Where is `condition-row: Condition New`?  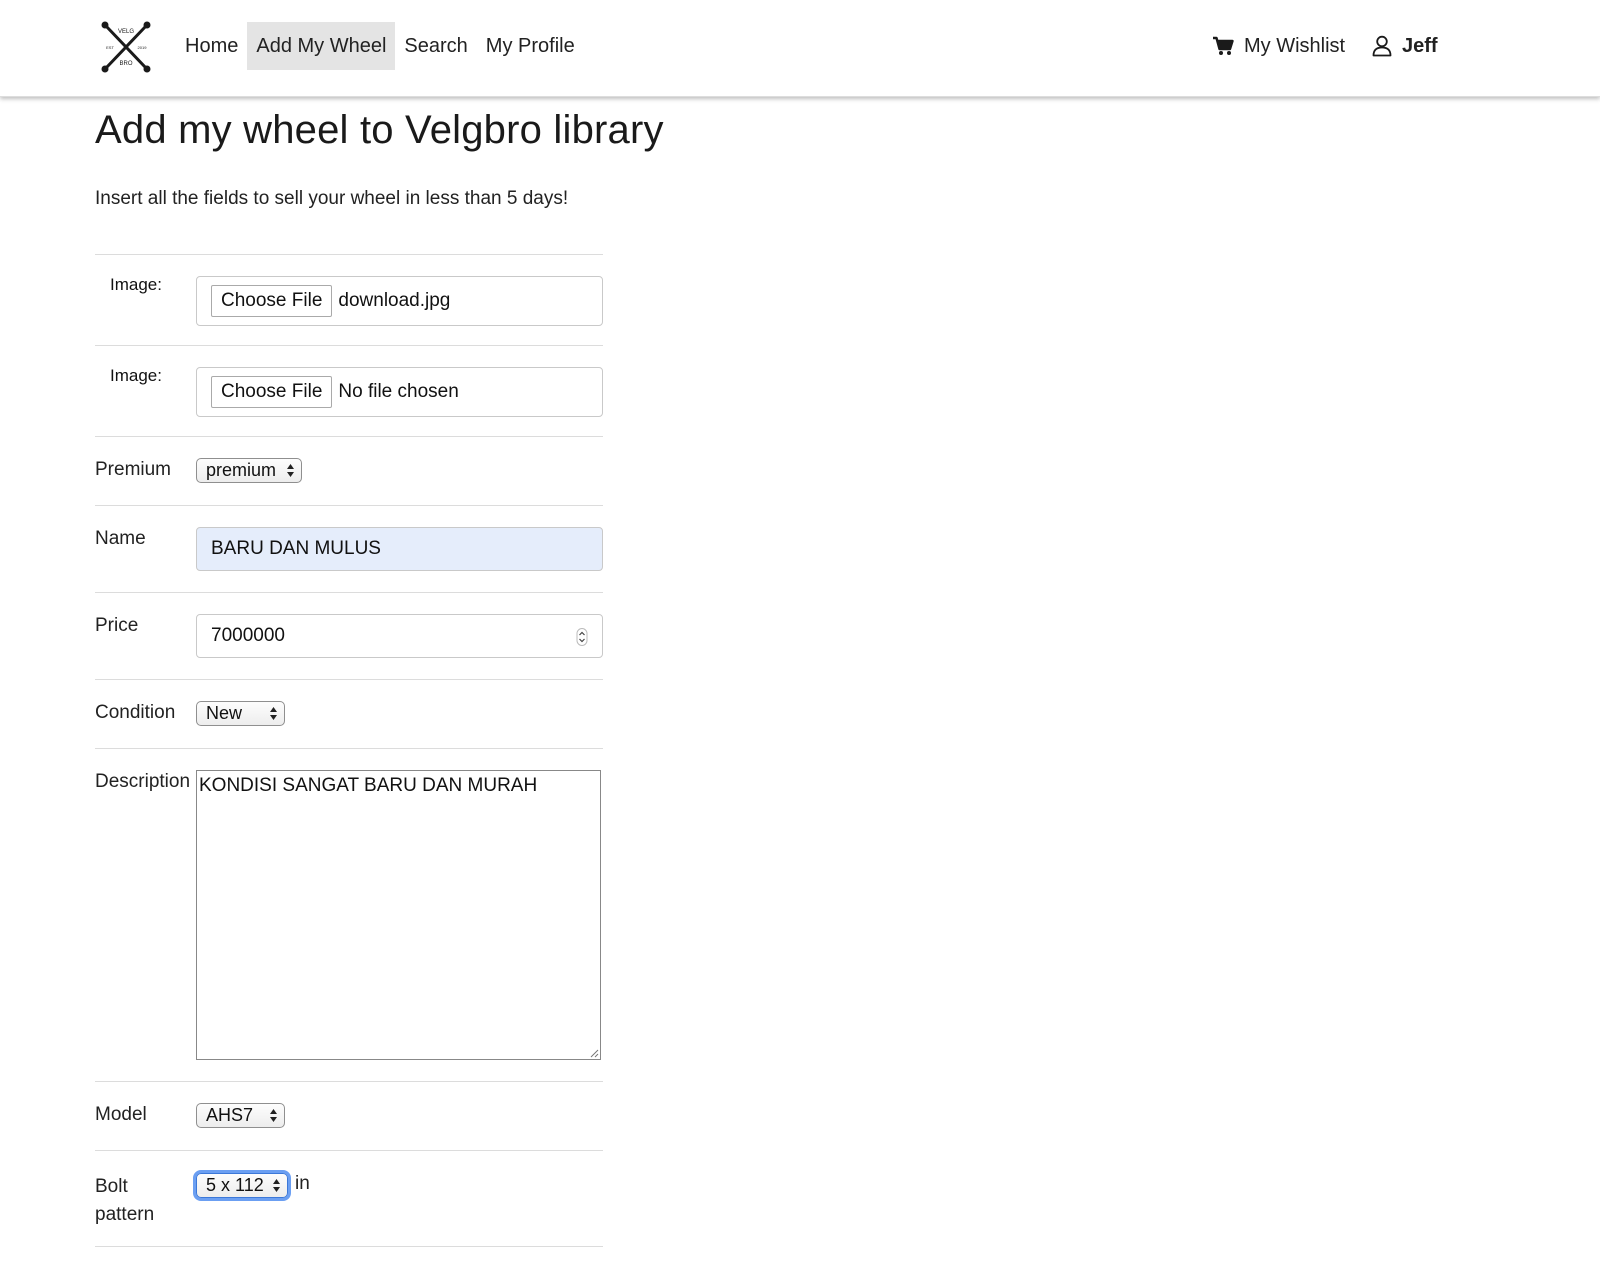
condition-row: Condition New is located at coordinates (349, 714).